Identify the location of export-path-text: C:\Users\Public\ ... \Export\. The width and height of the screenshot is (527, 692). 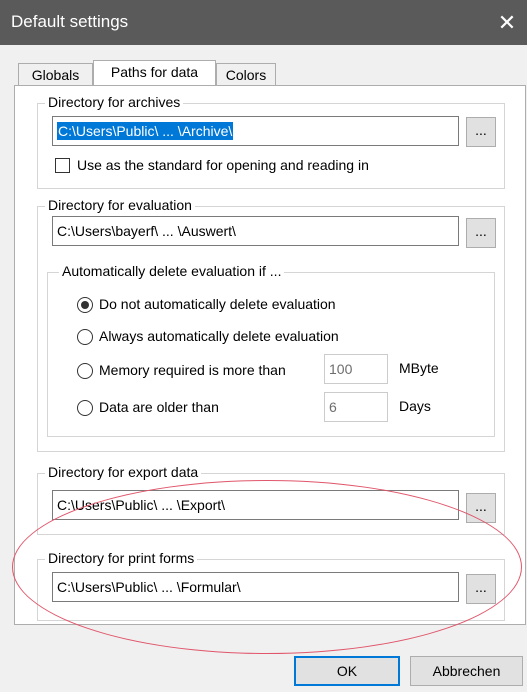
(141, 505).